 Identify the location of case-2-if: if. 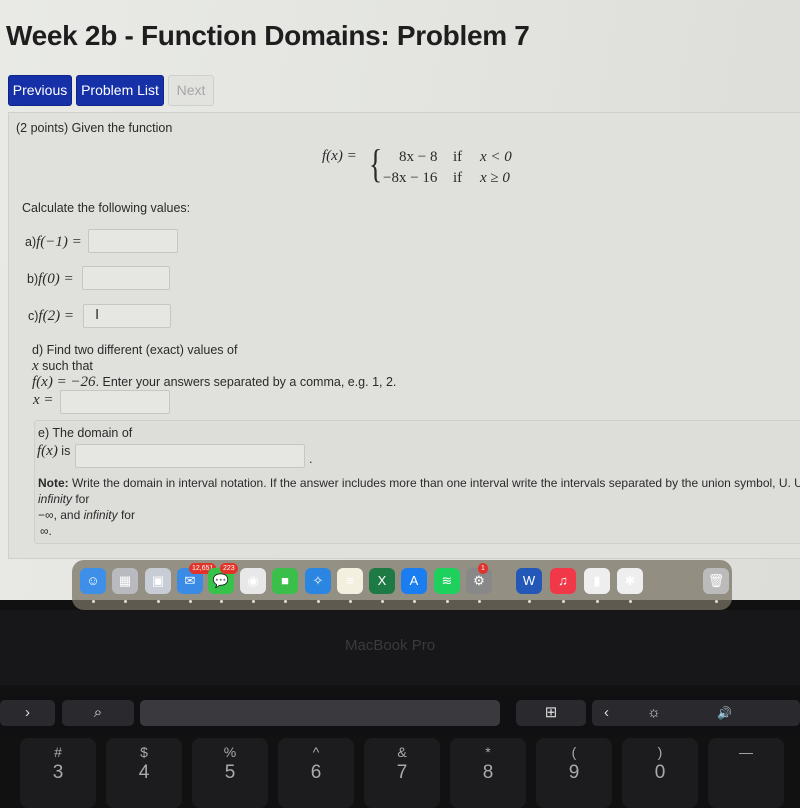
(458, 178).